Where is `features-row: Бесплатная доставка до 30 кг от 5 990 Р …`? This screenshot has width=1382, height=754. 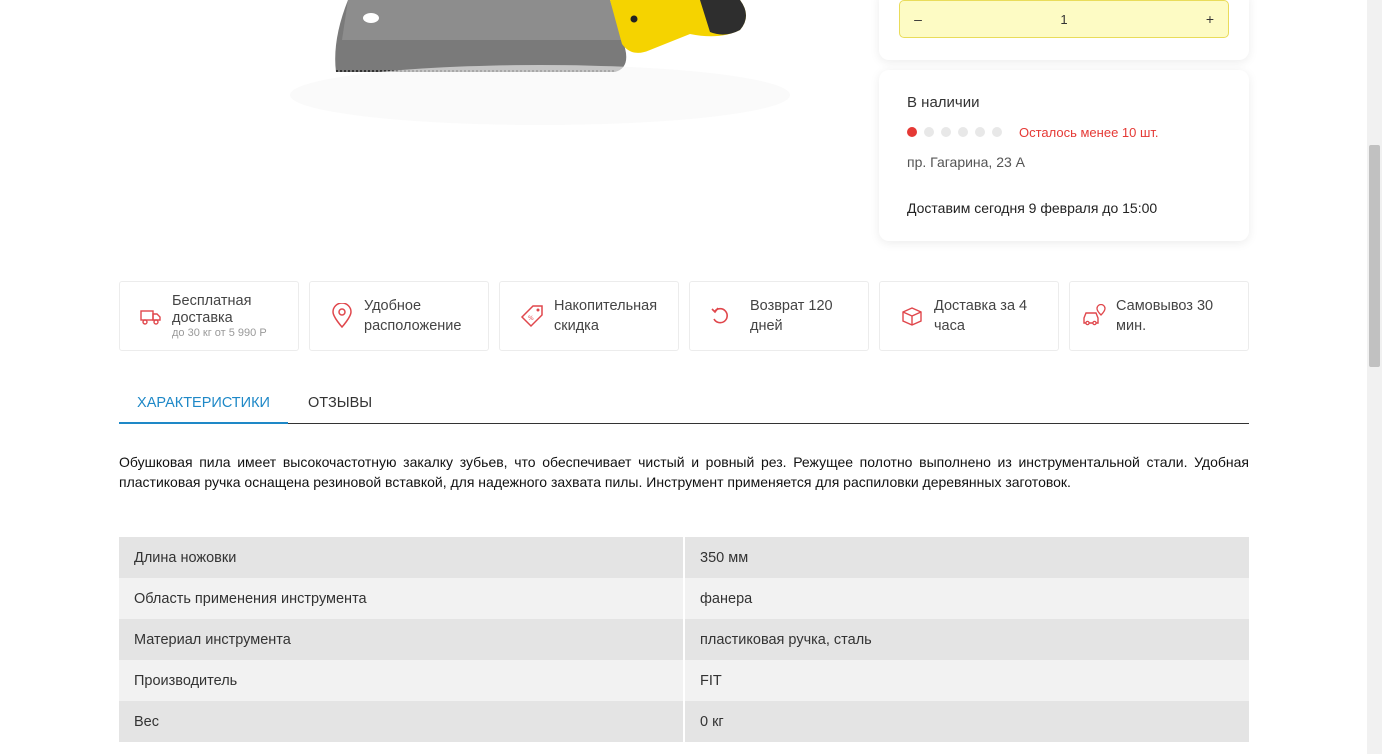 features-row: Бесплатная доставка до 30 кг от 5 990 Р … is located at coordinates (684, 316).